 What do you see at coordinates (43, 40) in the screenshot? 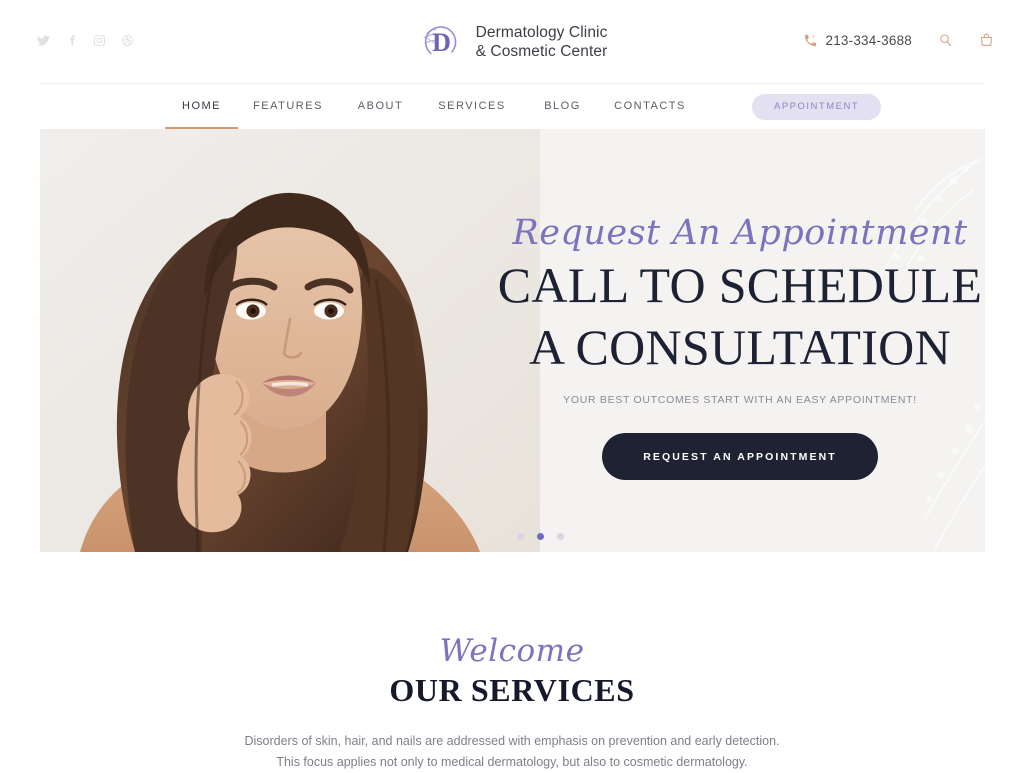
I see `twitter-icon` at bounding box center [43, 40].